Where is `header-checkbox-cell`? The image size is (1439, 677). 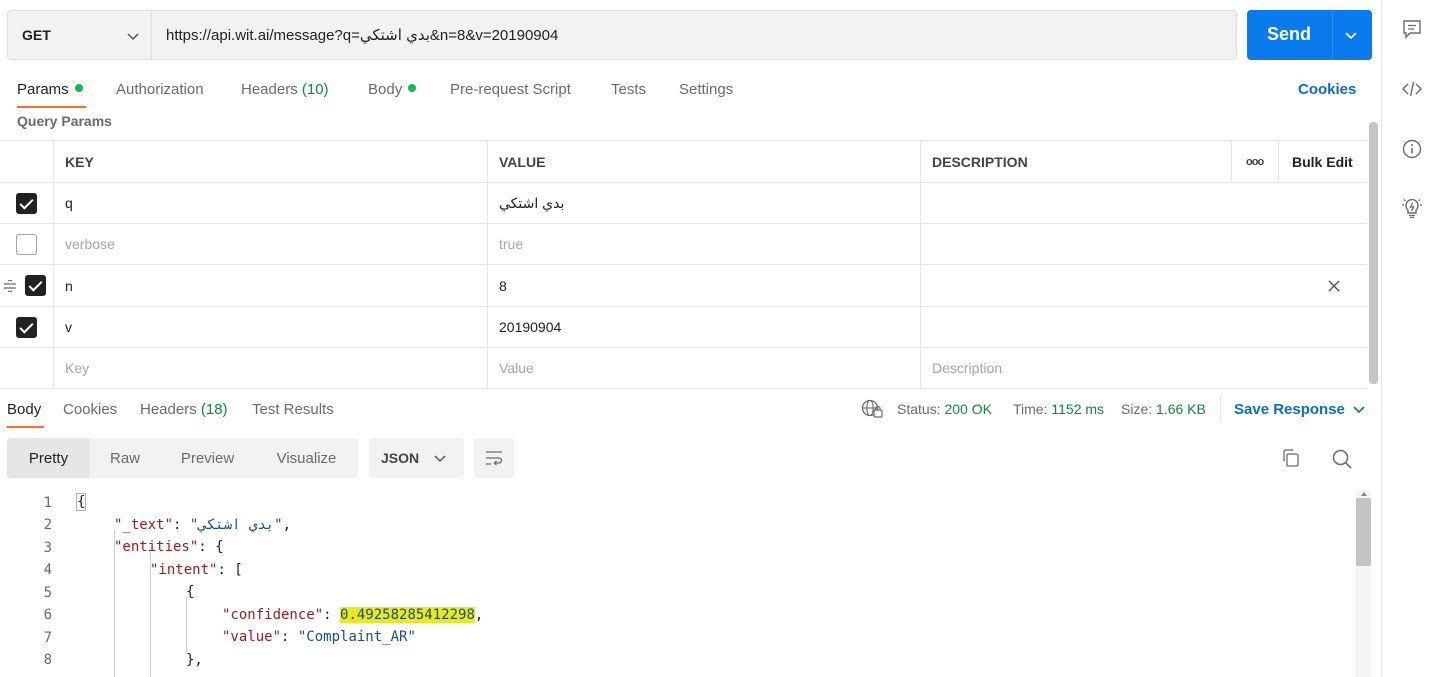
header-checkbox-cell is located at coordinates (26, 161).